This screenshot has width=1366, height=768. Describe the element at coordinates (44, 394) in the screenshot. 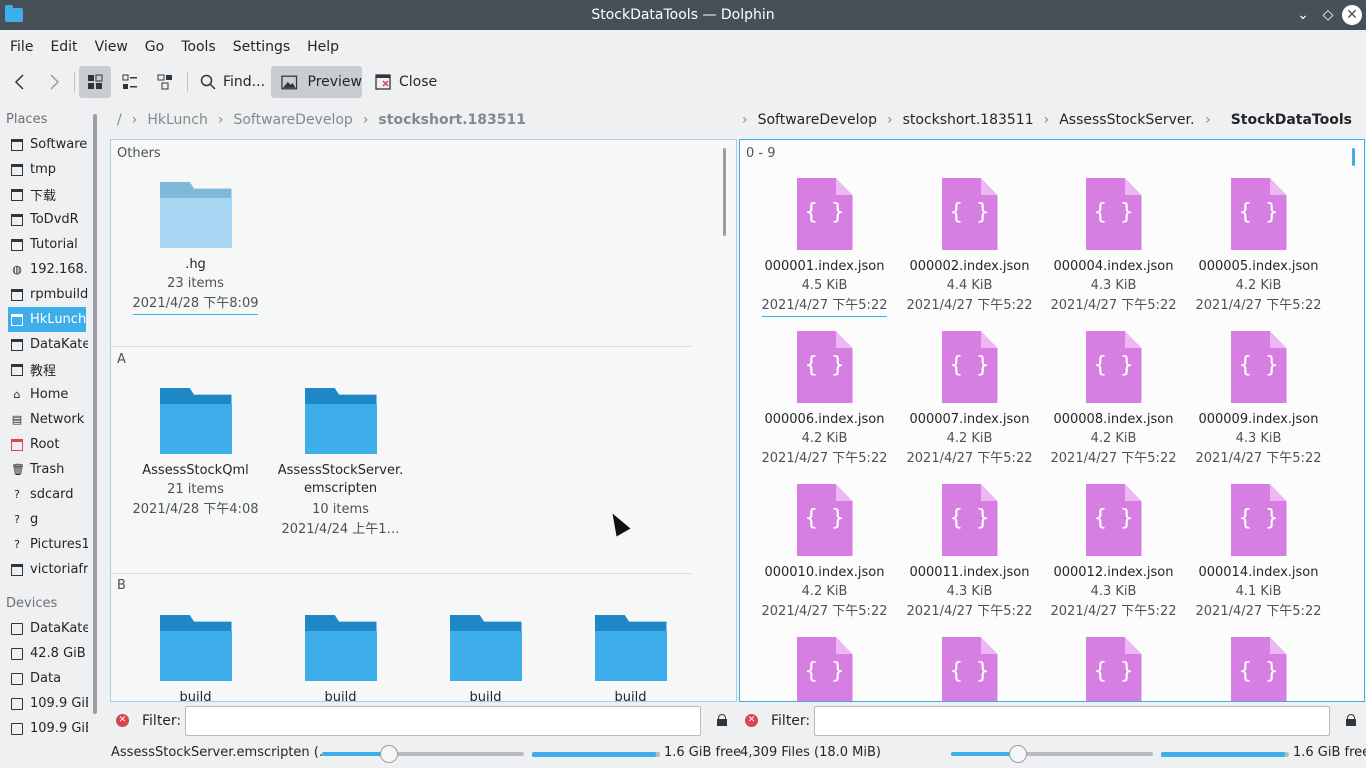

I see `places-item: ⌂ Home` at that location.